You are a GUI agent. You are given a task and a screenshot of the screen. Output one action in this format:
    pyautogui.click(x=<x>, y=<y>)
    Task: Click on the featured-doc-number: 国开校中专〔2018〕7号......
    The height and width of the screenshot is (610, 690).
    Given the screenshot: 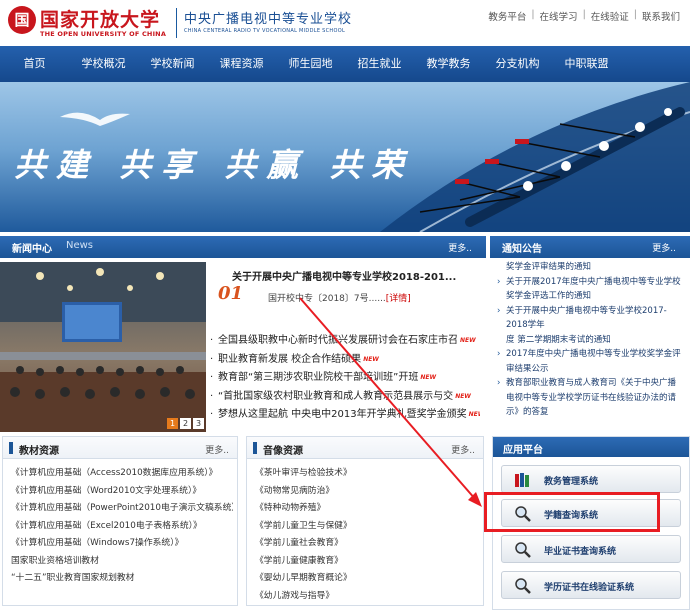 What is the action you would take?
    pyautogui.click(x=327, y=299)
    